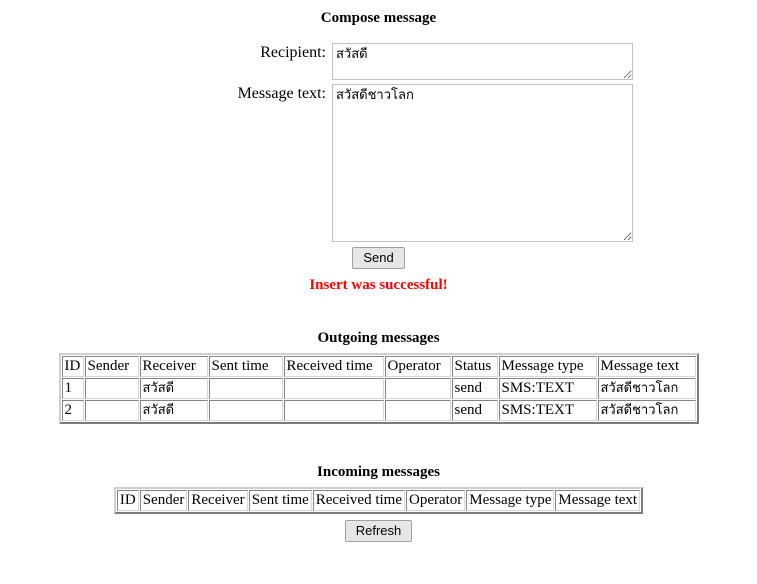 This screenshot has height=584, width=757. I want to click on send-button-row: Send, so click(378, 258).